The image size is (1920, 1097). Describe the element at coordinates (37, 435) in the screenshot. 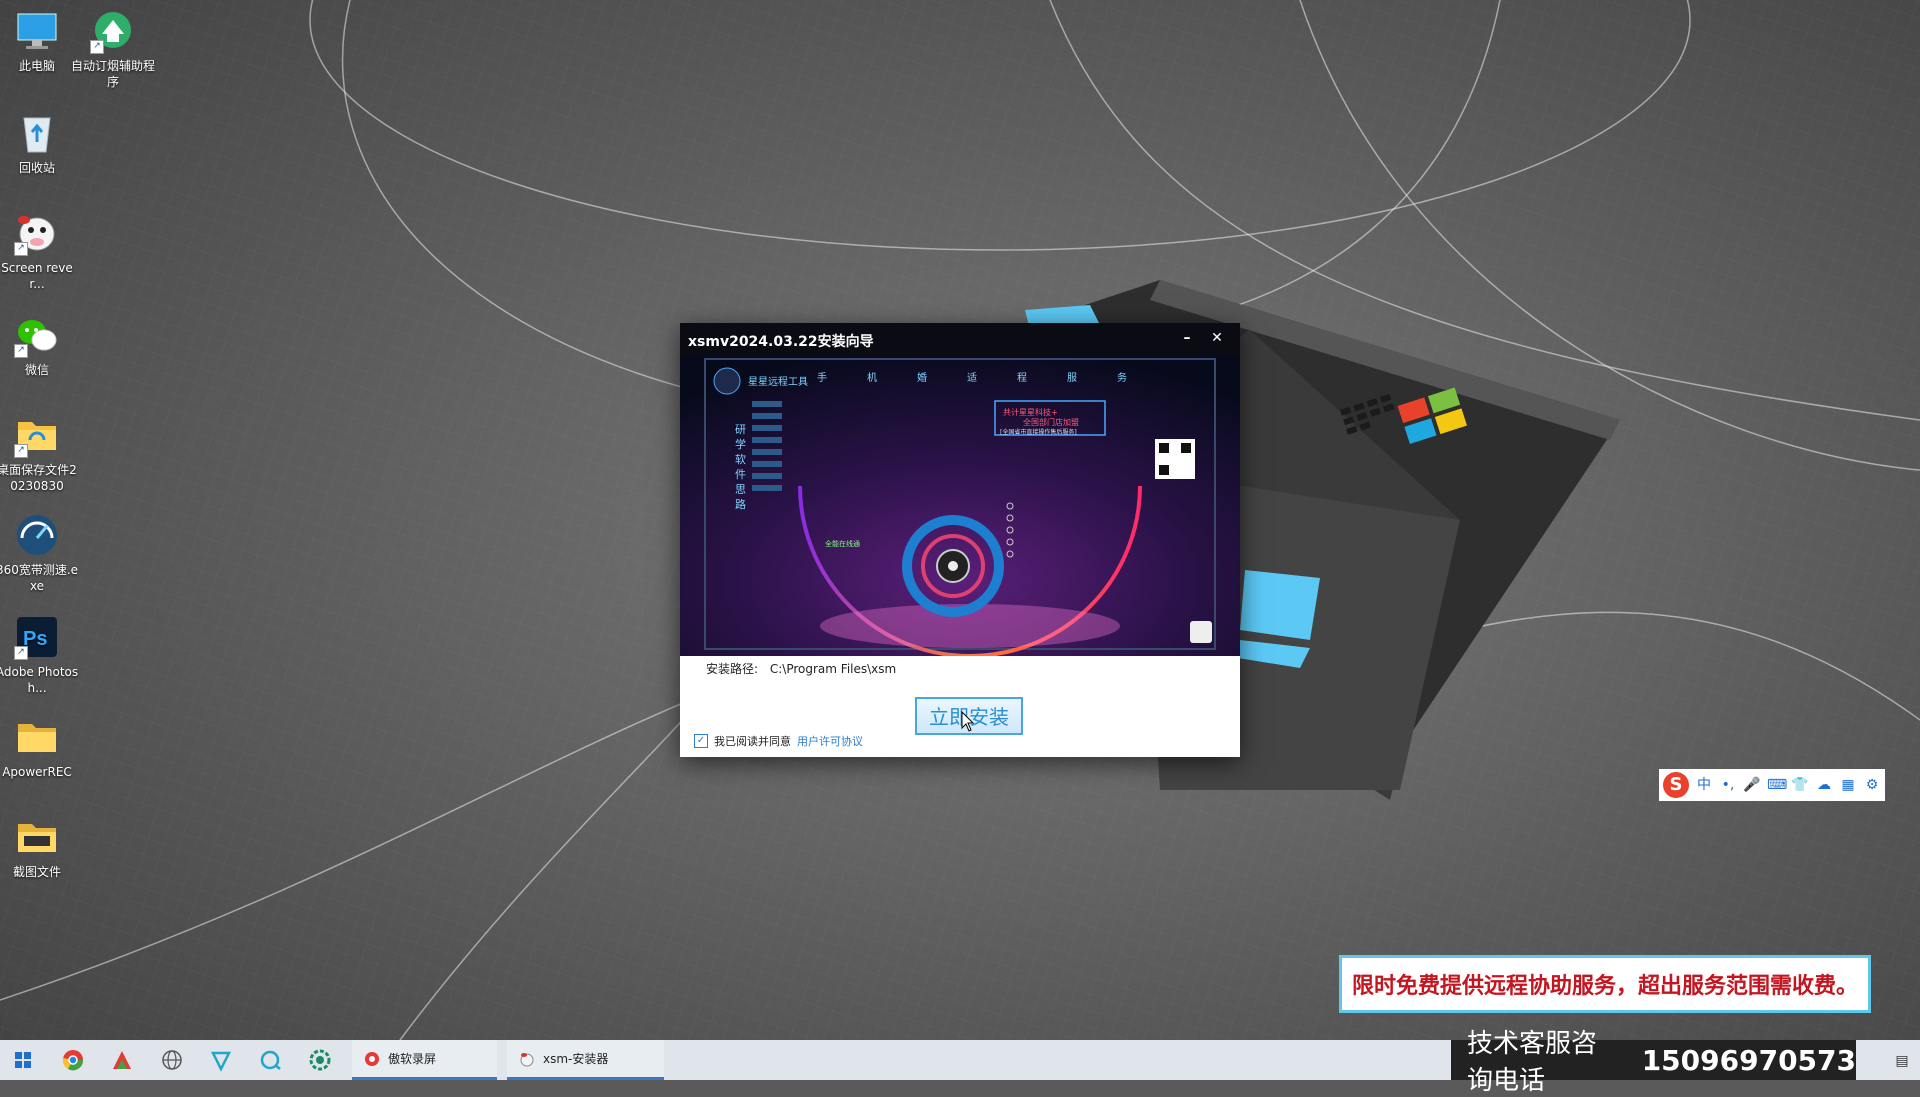

I see `folder-icon: ↗` at that location.